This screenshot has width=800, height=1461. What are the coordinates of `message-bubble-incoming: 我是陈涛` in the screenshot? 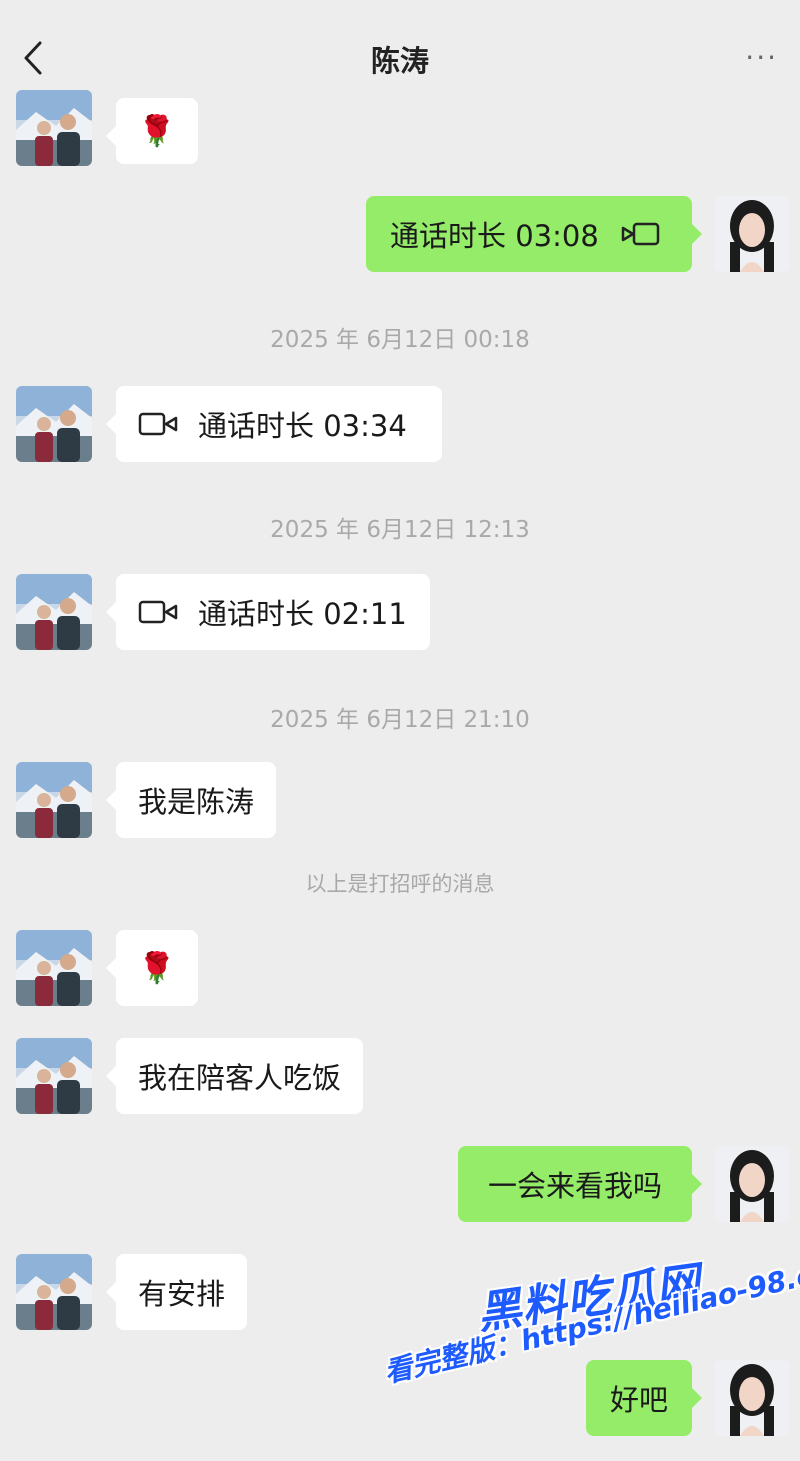 It's located at (191, 800).